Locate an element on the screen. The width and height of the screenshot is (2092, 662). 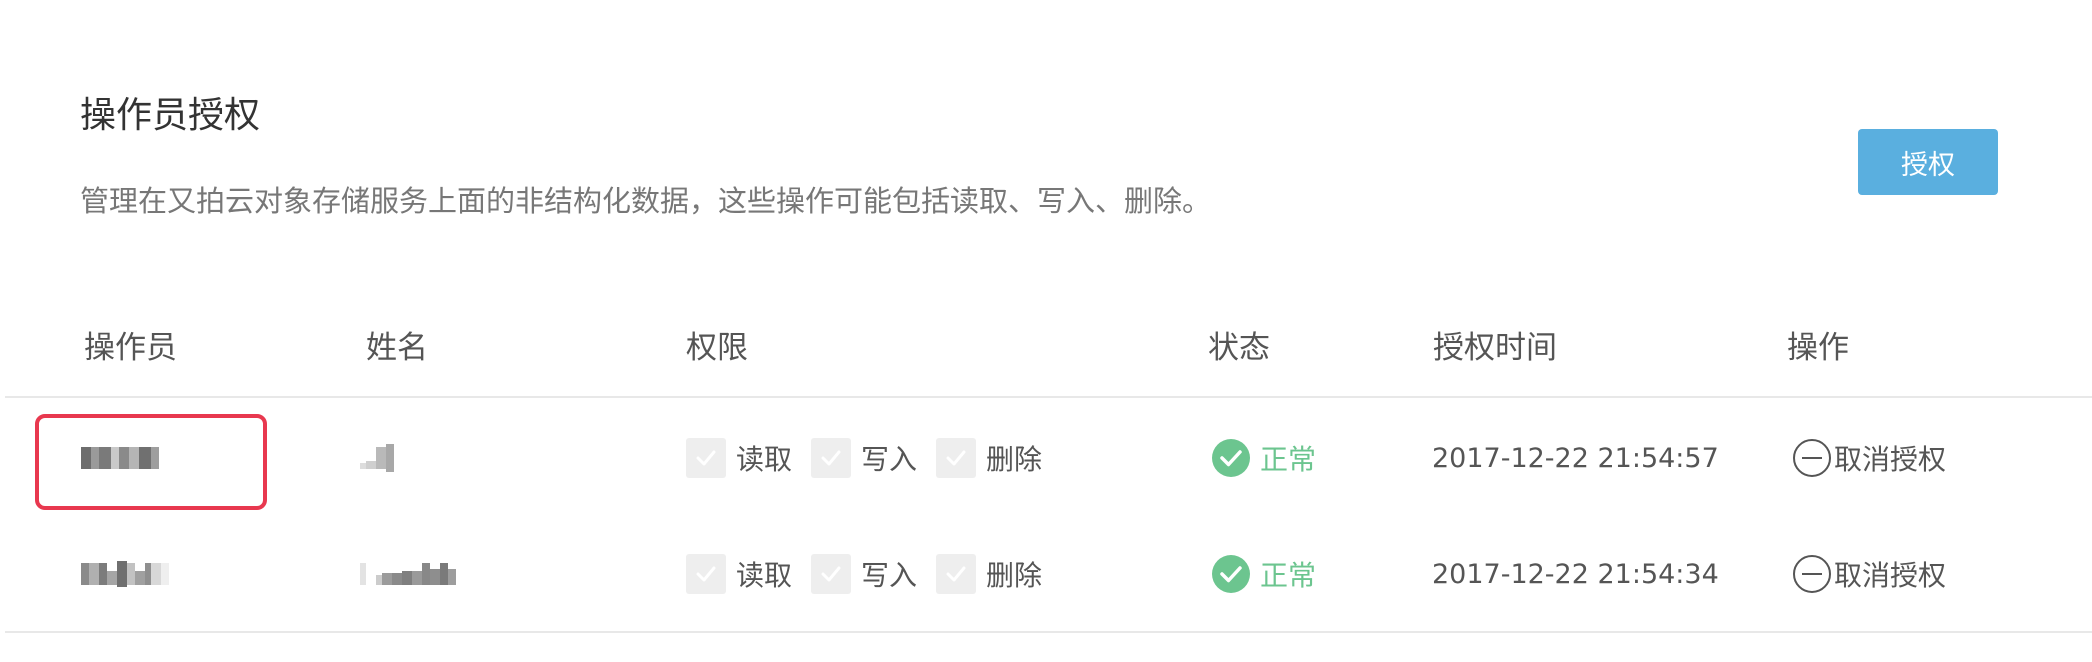
auth-time-cell: 2017-12-22 21:54:34 is located at coordinates (1575, 574).